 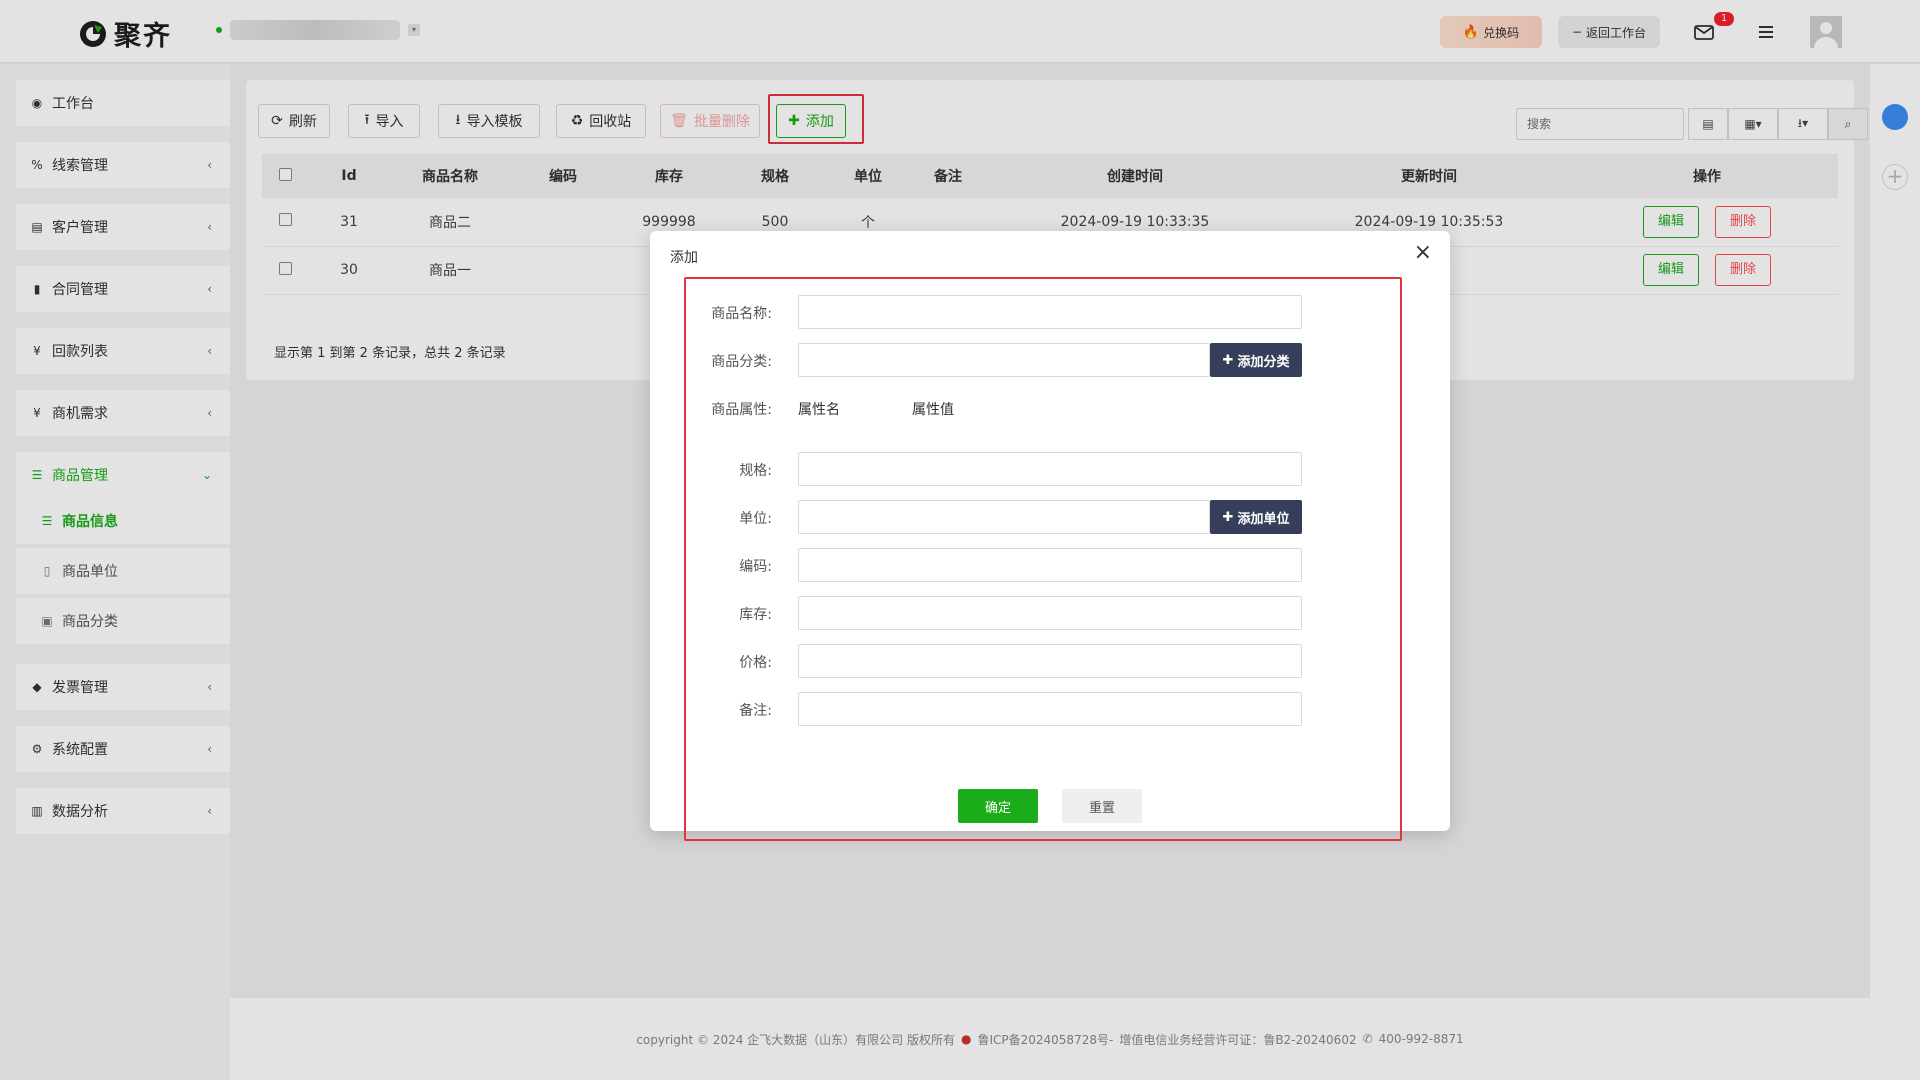 I want to click on attr-name-header: 属性名, so click(x=819, y=410).